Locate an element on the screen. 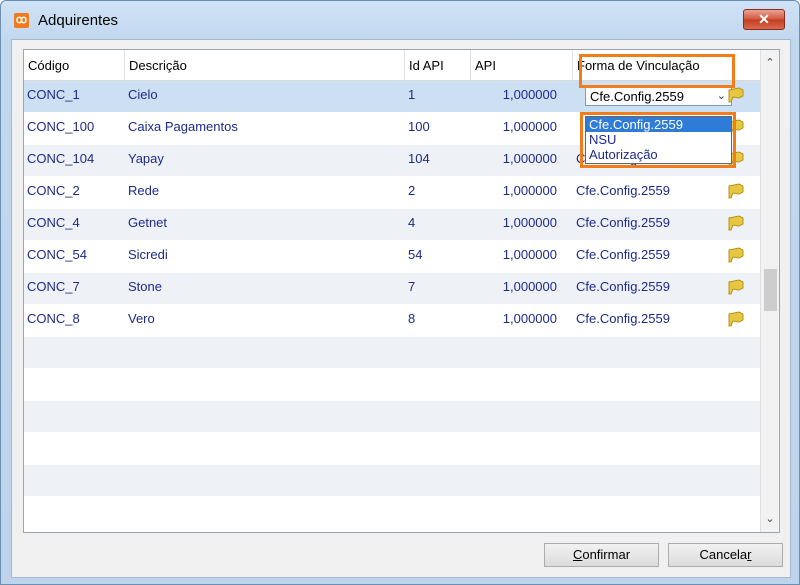 The height and width of the screenshot is (585, 800). cancel-accelerator: r is located at coordinates (749, 554).